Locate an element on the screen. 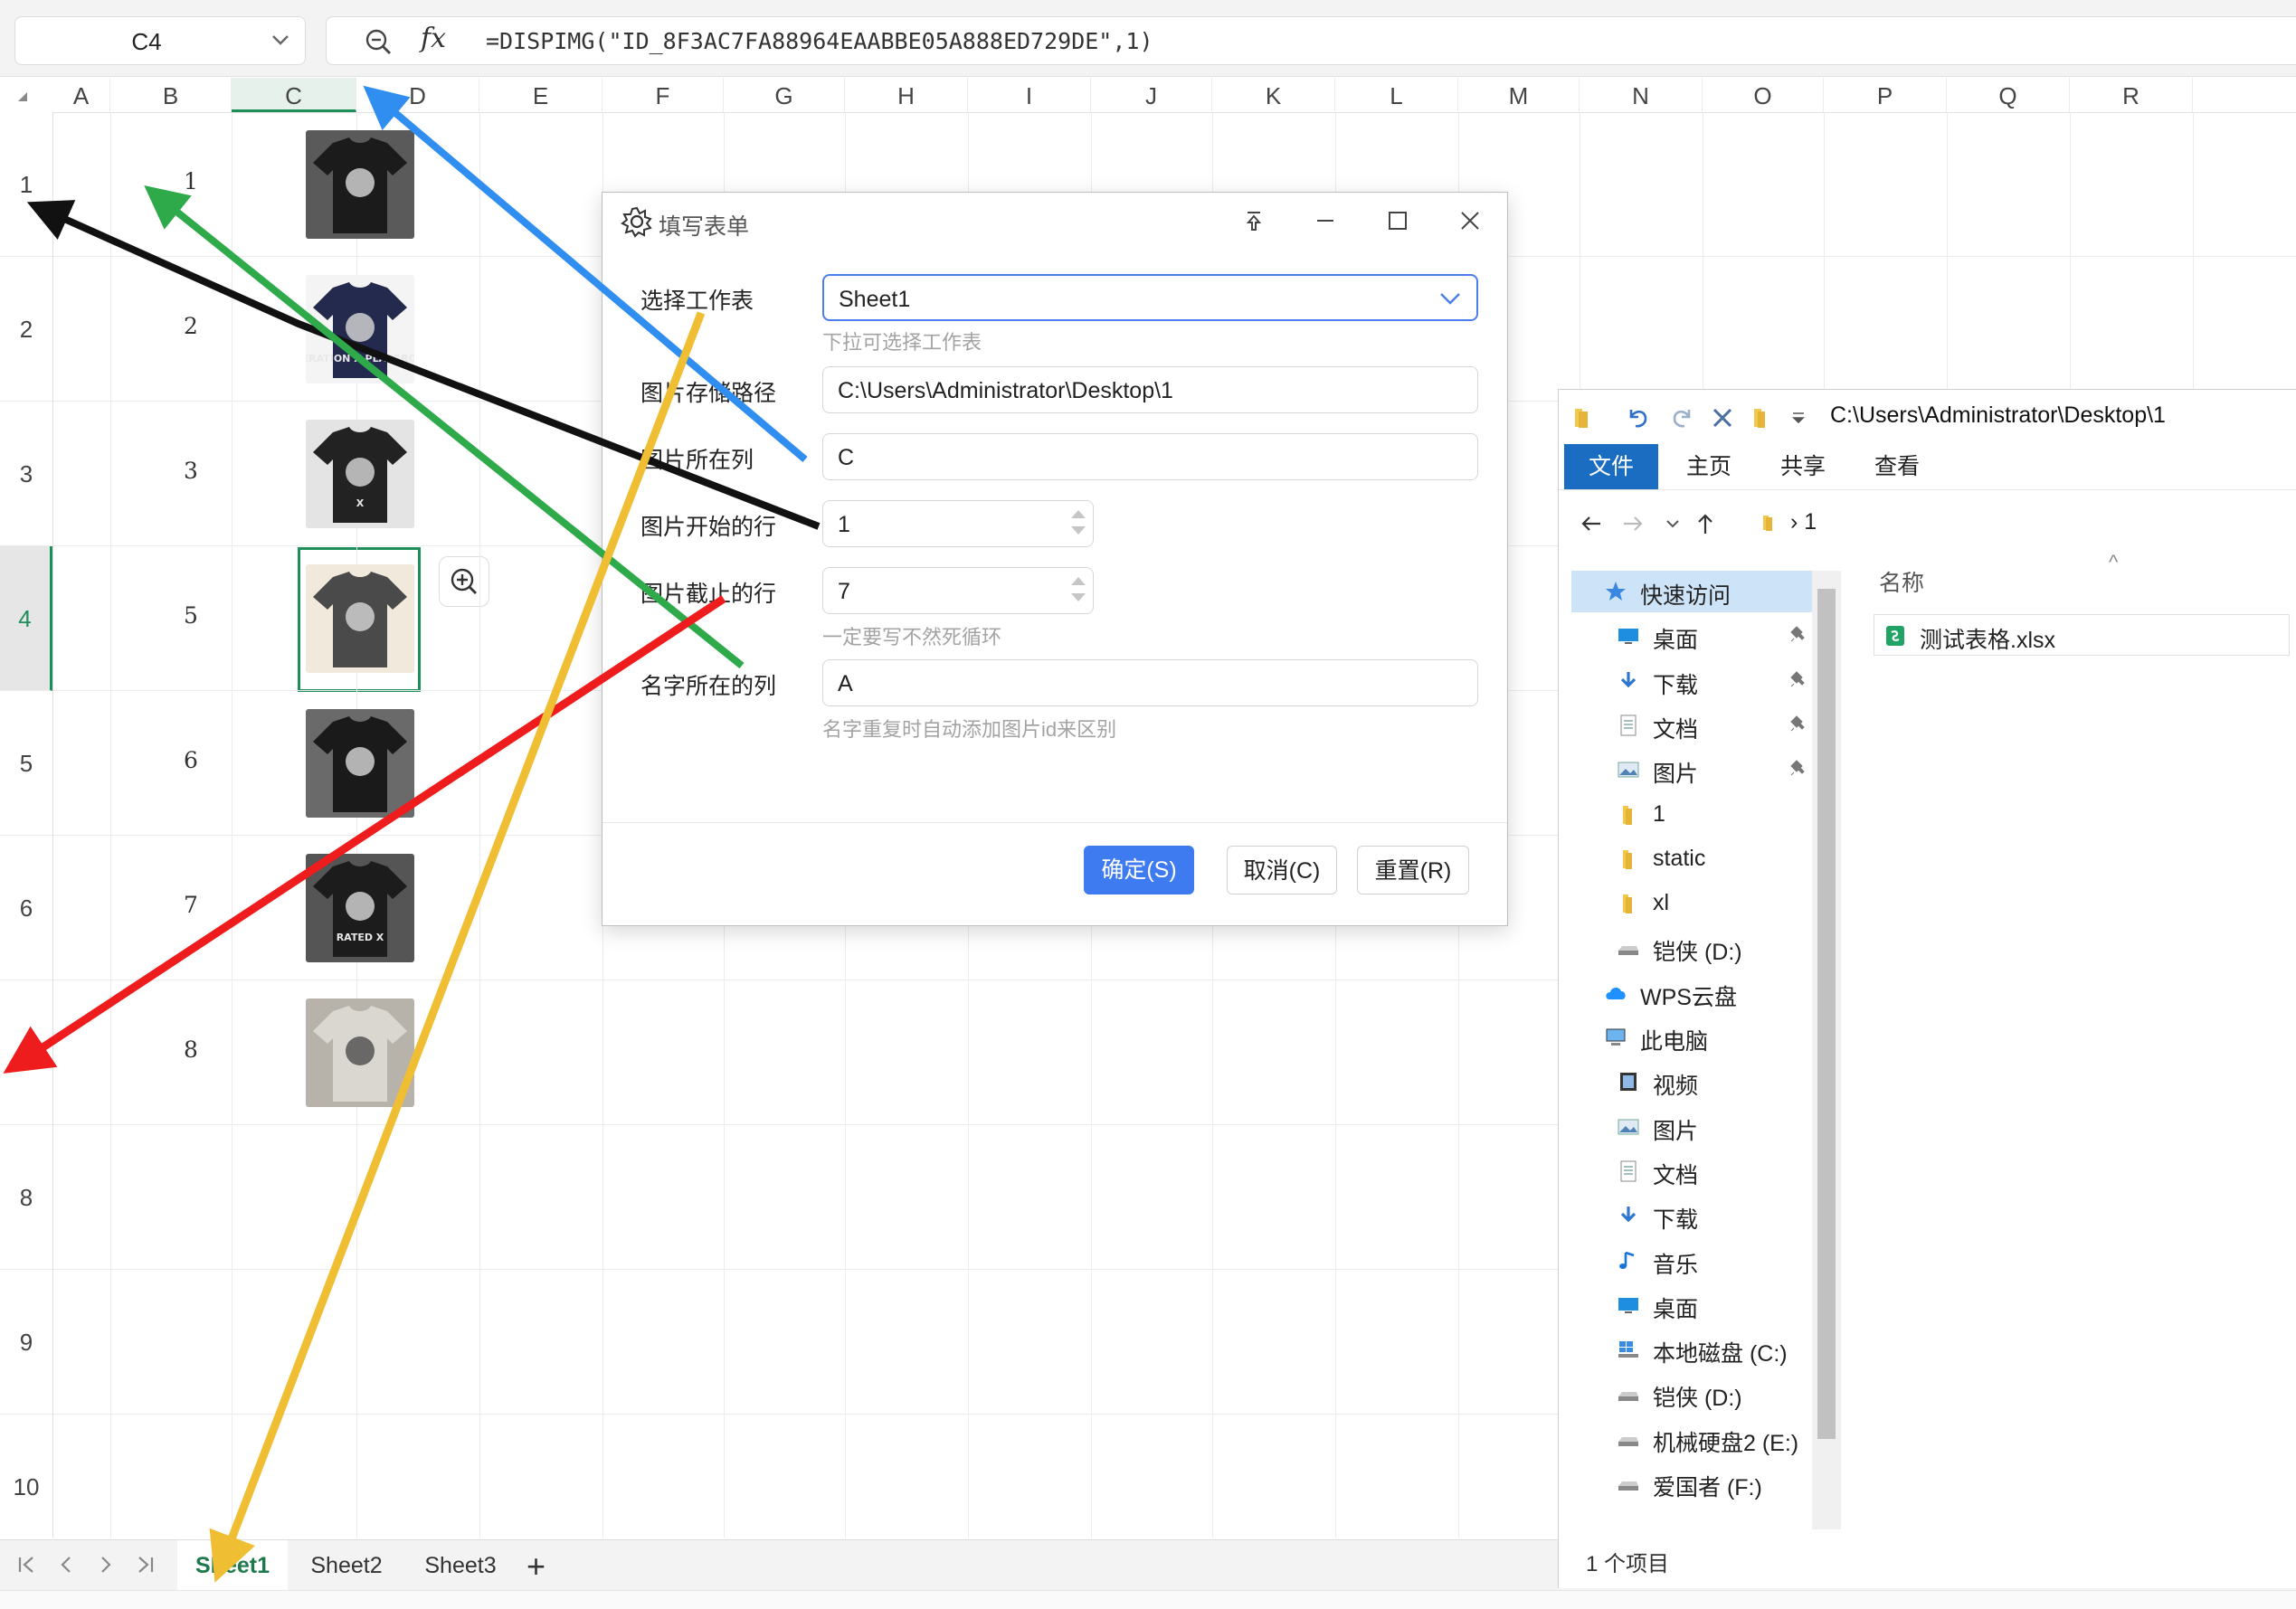  column-header-h: H is located at coordinates (906, 95).